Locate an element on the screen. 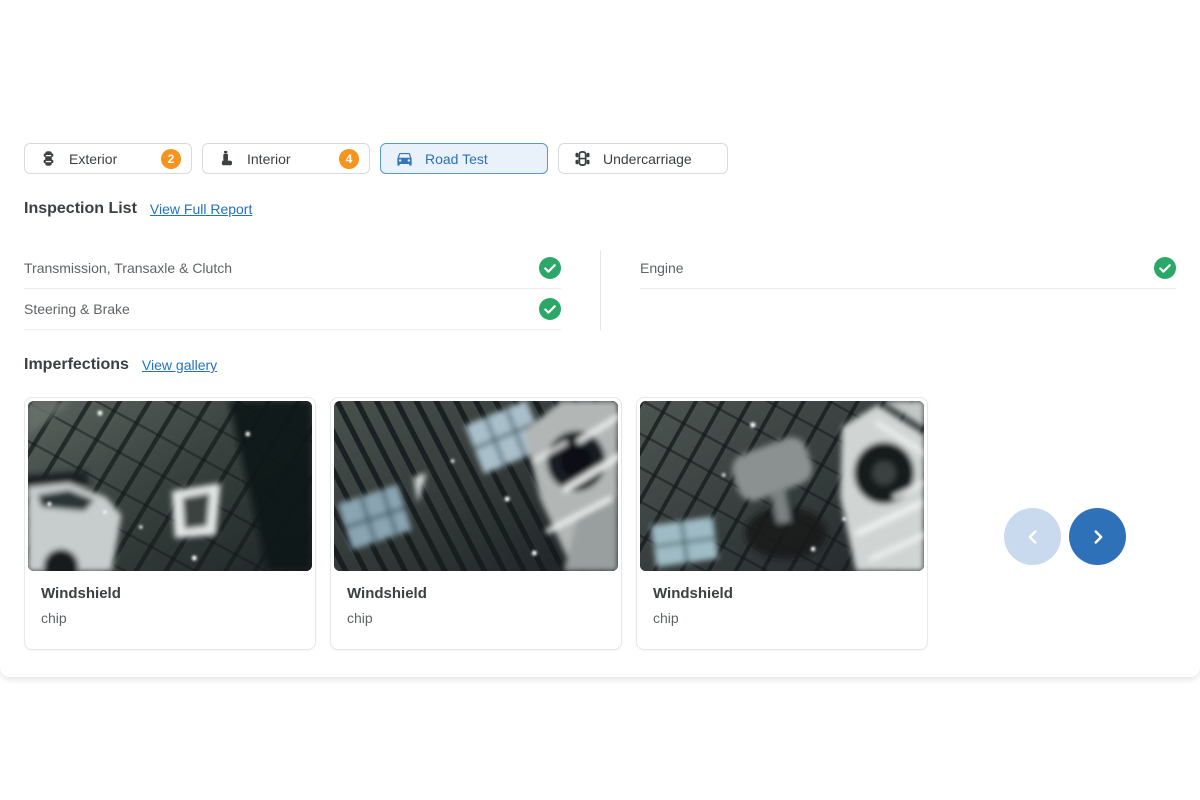  issue-count-badge: 2 is located at coordinates (171, 158).